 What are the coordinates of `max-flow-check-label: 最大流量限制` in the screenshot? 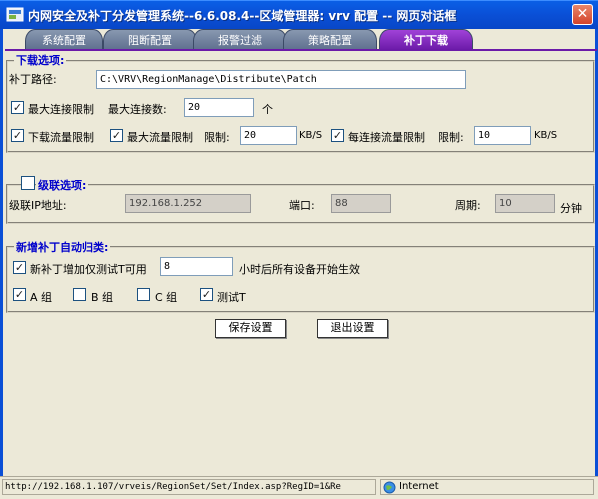 It's located at (160, 137).